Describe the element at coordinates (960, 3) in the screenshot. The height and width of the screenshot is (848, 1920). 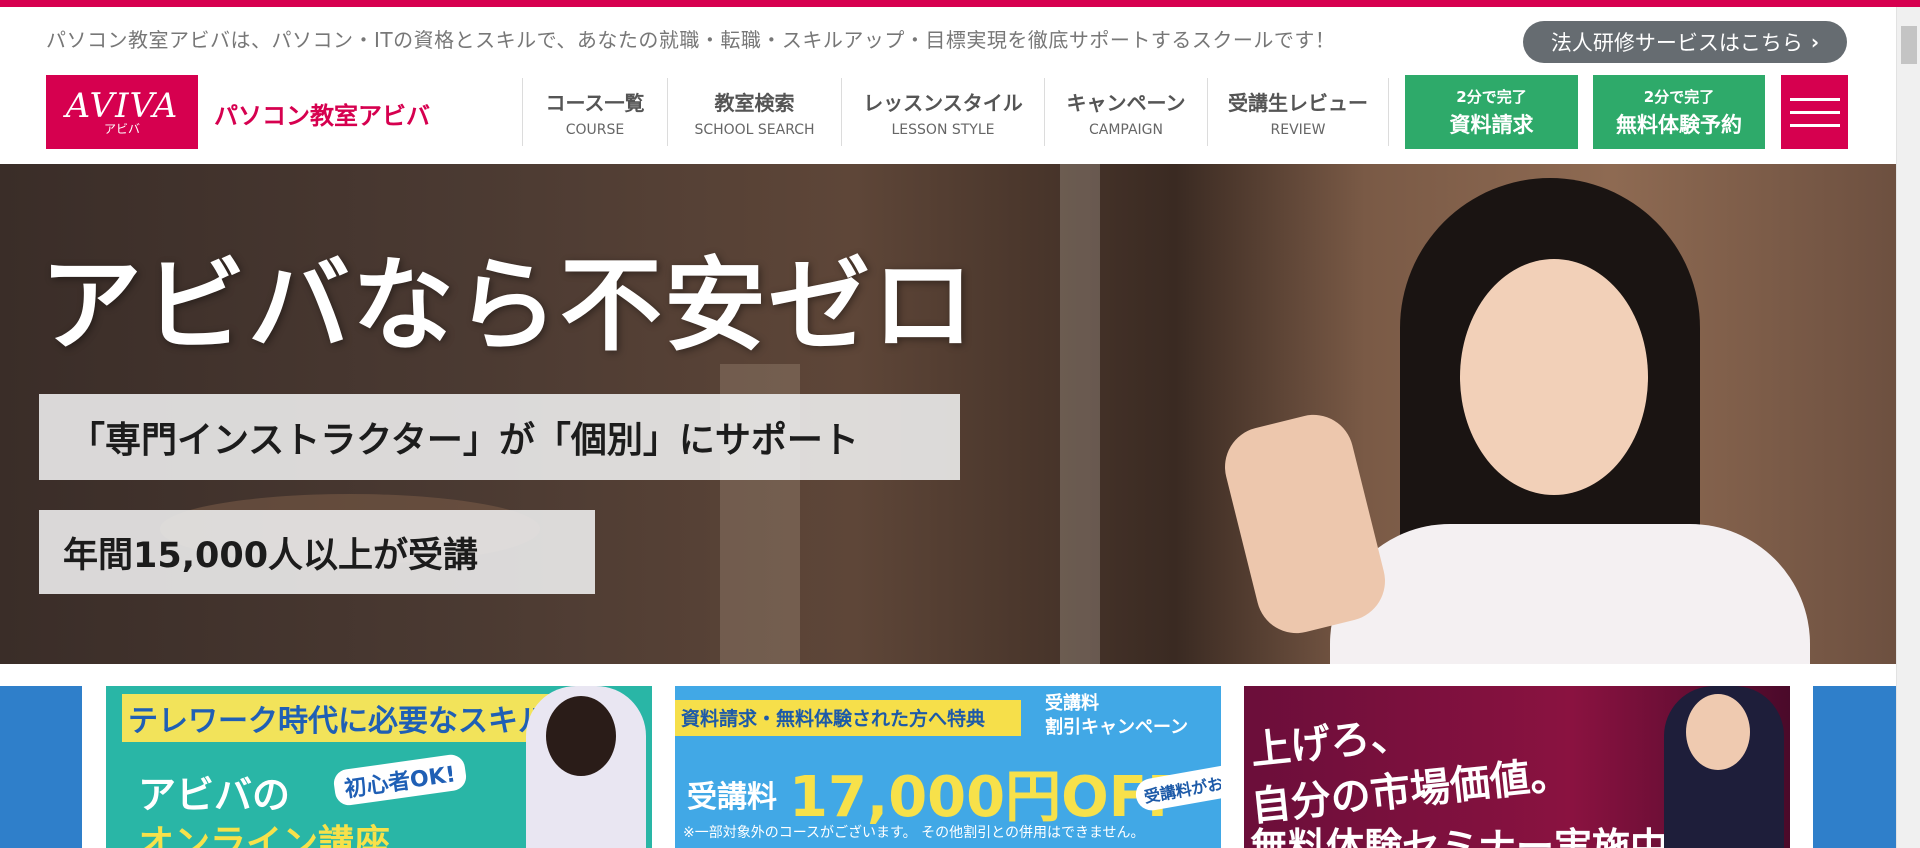
I see `top-accent-bar` at that location.